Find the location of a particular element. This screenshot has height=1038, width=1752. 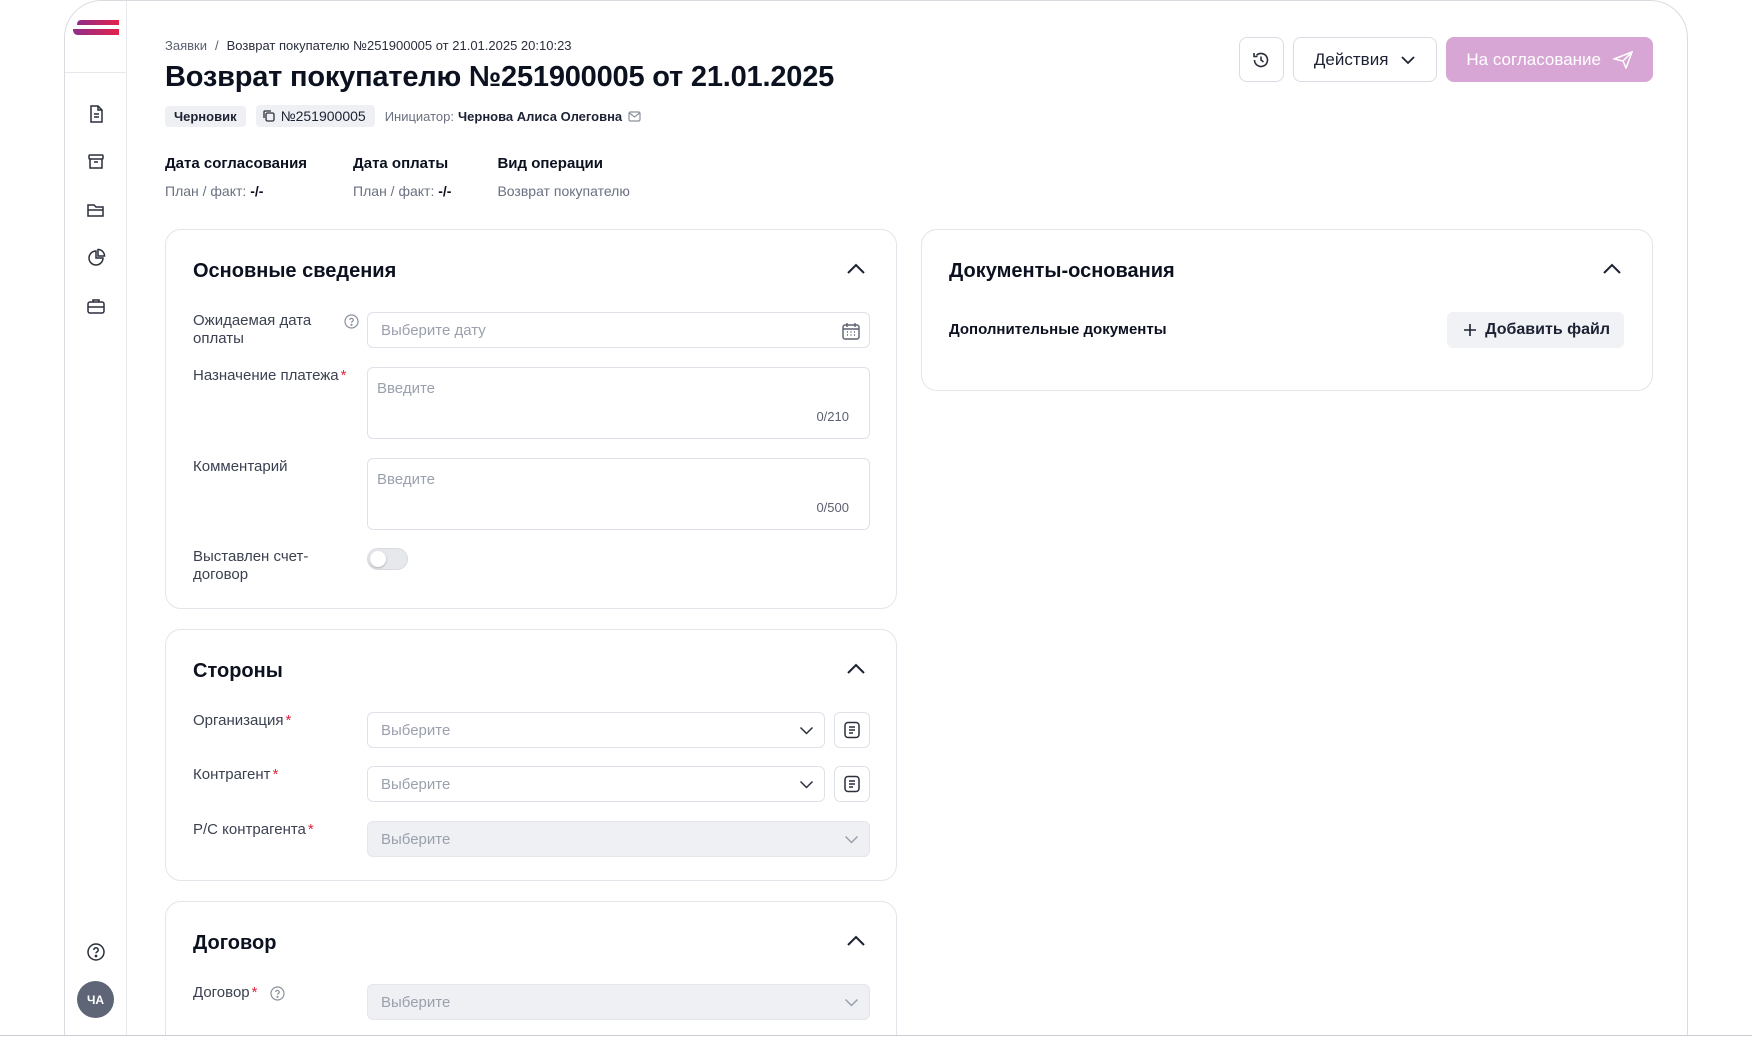

history-icon is located at coordinates (1261, 59).